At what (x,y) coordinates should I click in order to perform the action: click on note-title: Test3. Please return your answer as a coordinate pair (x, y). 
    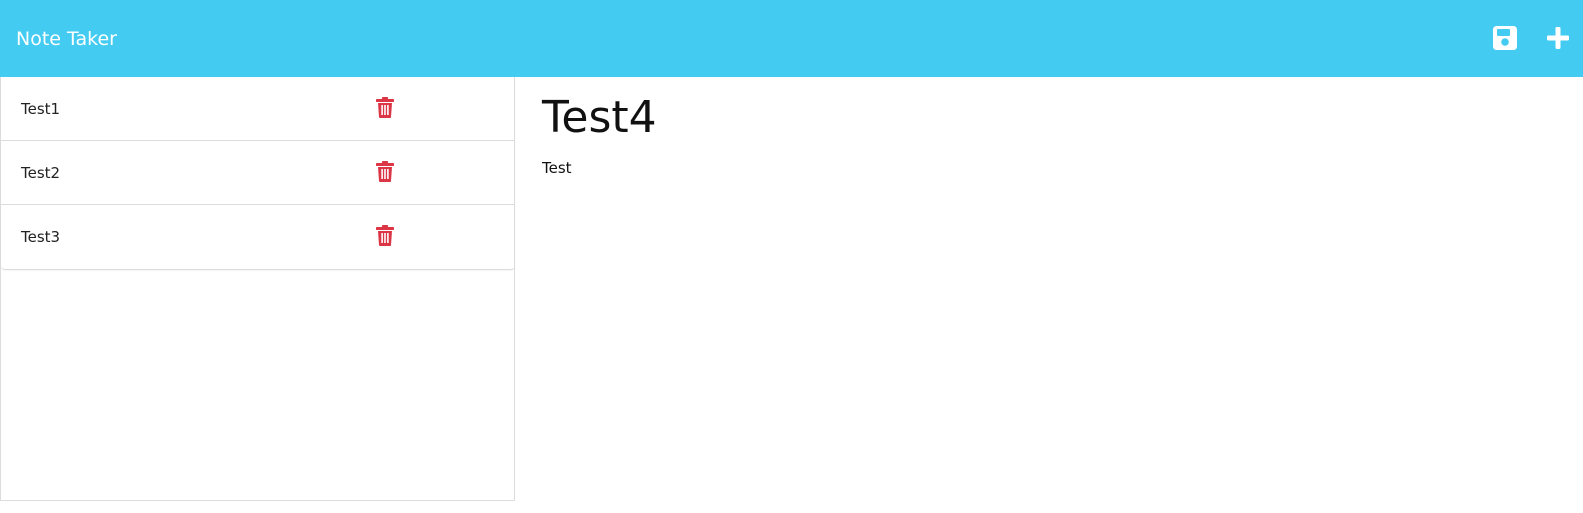
    Looking at the image, I should click on (40, 237).